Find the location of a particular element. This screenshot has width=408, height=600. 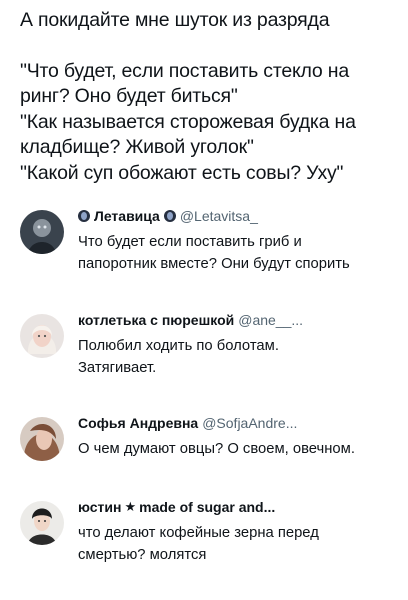

reply-text-line: что делают кофейные зерна перед is located at coordinates (198, 533).